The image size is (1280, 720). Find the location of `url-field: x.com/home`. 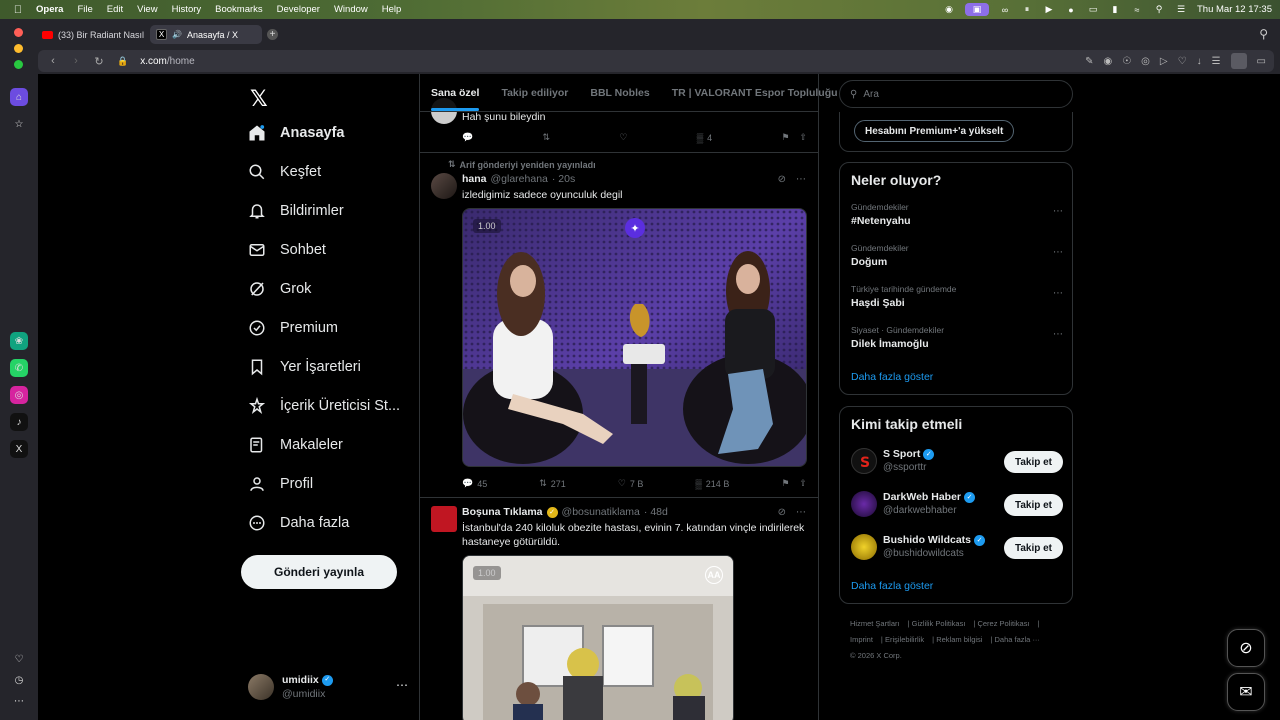

url-field: x.com/home is located at coordinates (167, 61).